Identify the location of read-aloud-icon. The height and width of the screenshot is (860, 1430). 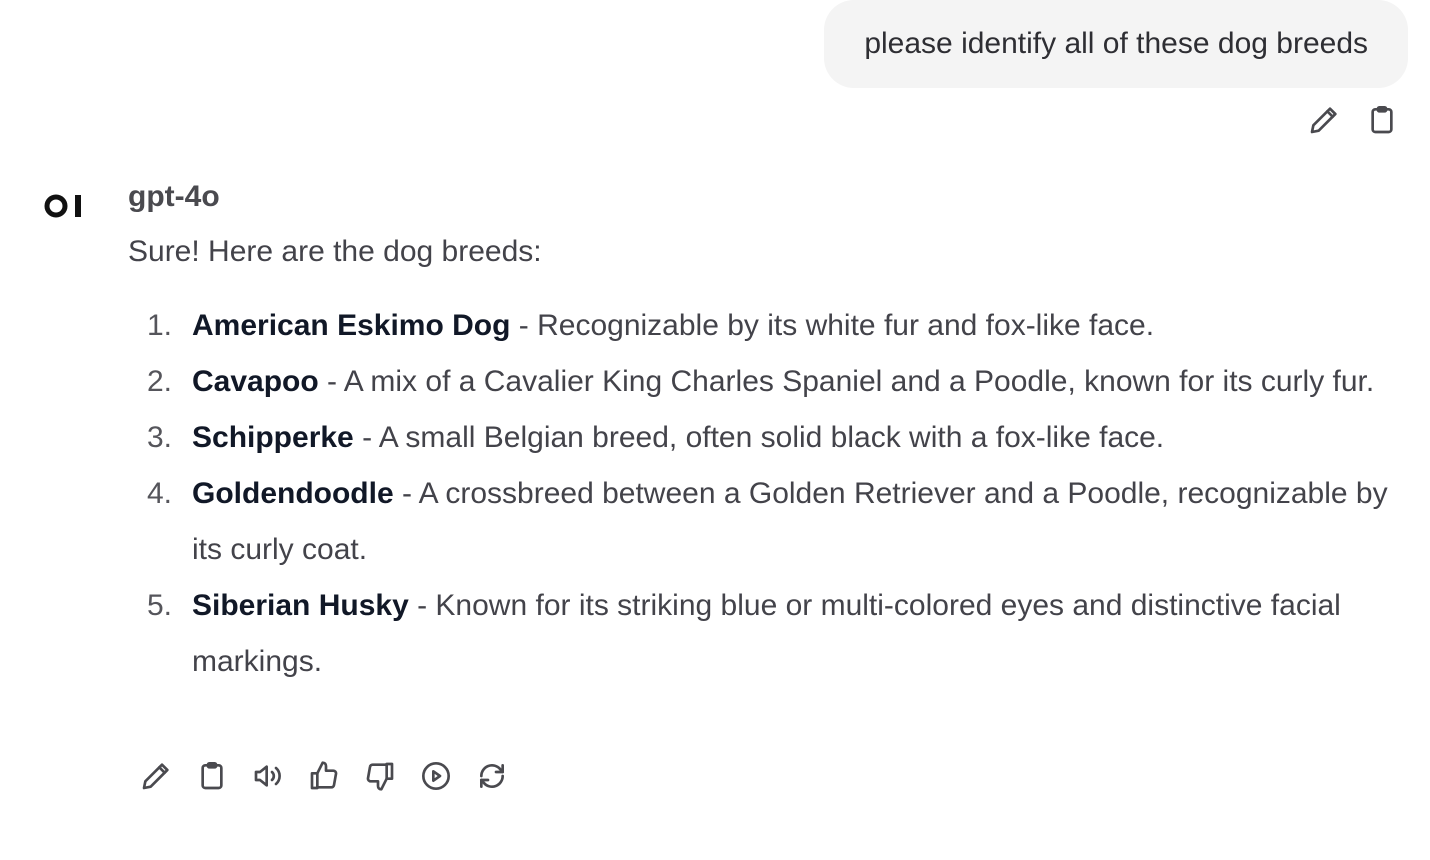
(268, 776).